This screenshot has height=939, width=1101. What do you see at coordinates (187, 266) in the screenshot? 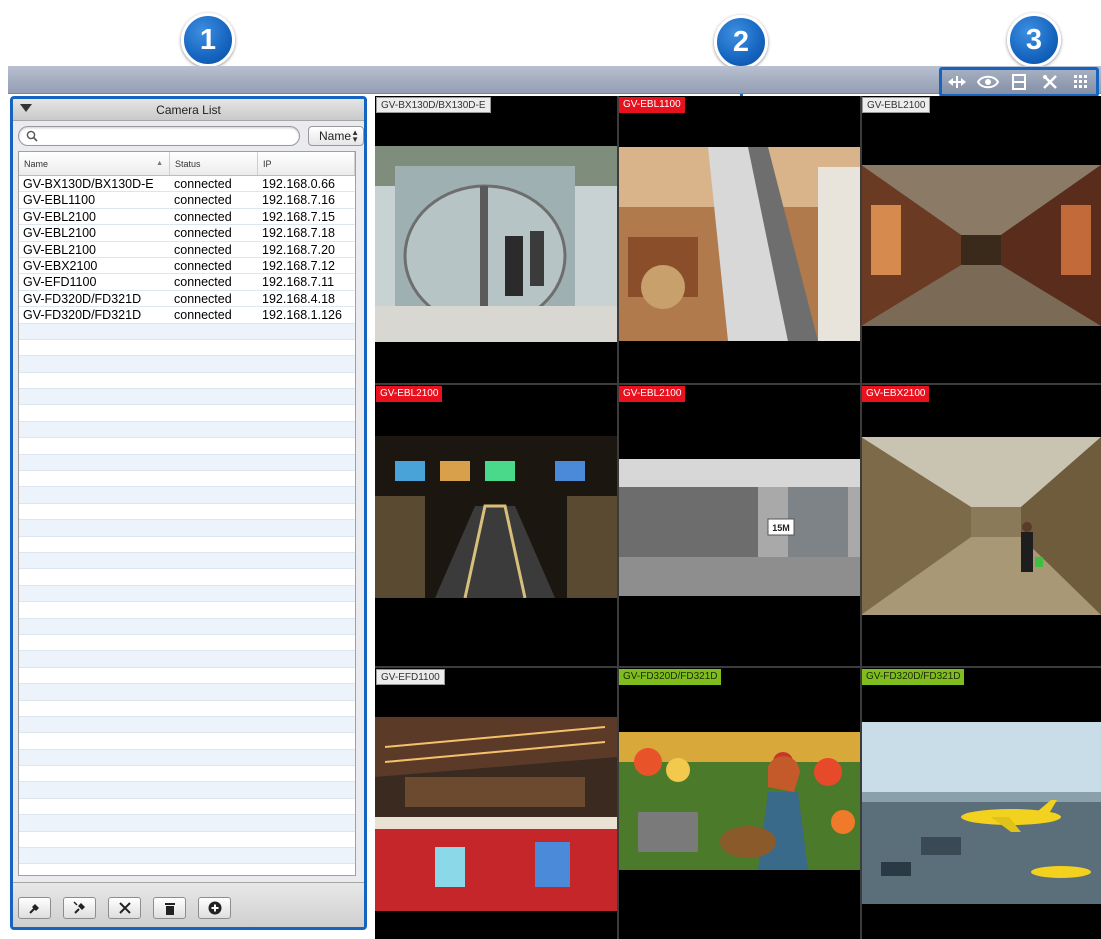
I see `table-row: GV-EBX2100 connected 192.168.7.12` at bounding box center [187, 266].